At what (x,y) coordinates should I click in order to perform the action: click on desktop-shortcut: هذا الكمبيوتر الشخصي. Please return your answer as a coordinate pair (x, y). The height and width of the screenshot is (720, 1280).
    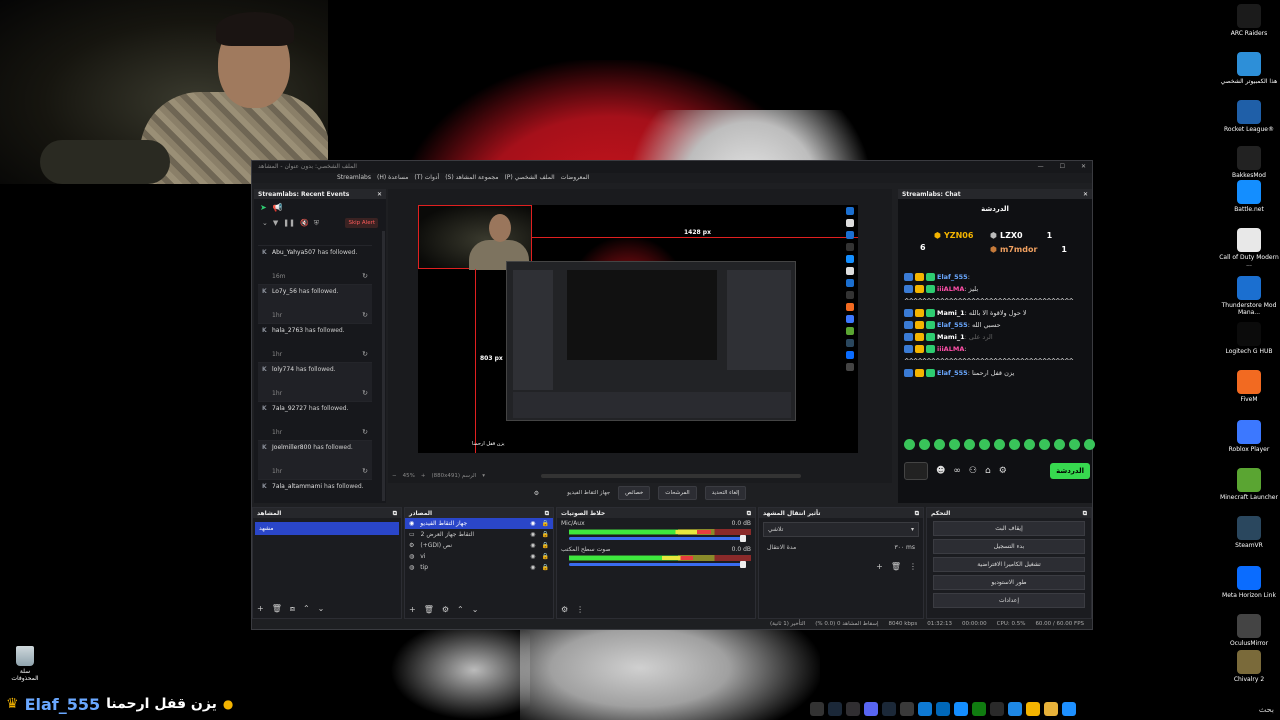
    Looking at the image, I should click on (1249, 68).